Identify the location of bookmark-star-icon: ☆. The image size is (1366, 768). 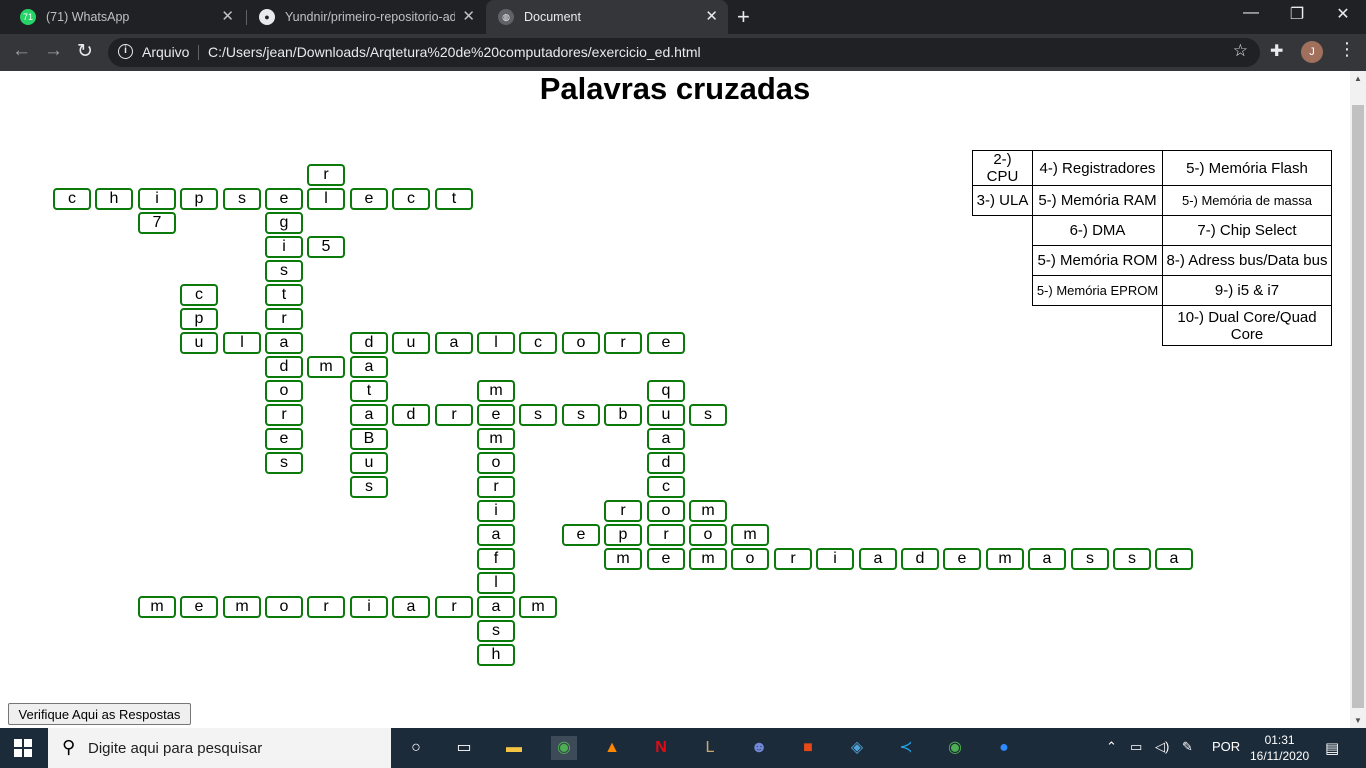
(1240, 51).